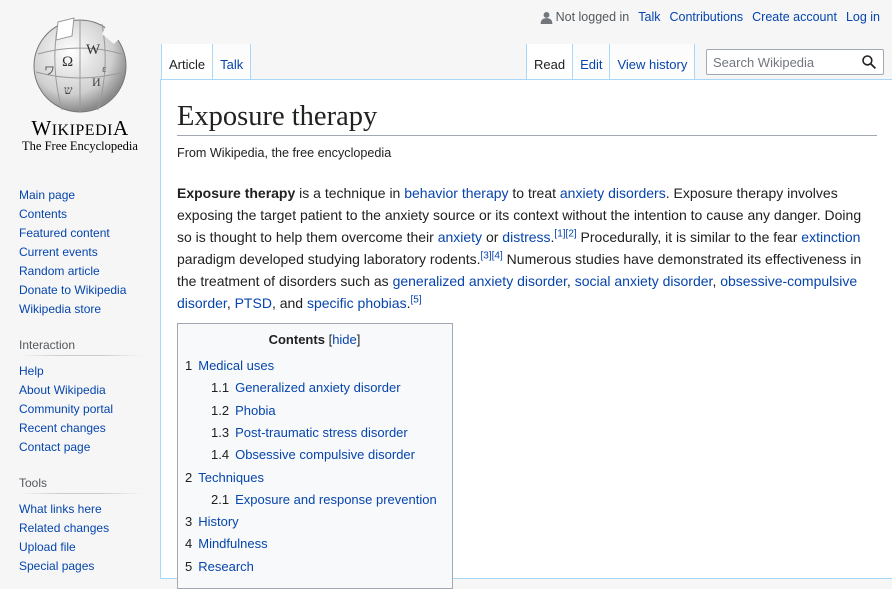  I want to click on site-subtitle: From Wikipedia, the free encyclopedia, so click(284, 153).